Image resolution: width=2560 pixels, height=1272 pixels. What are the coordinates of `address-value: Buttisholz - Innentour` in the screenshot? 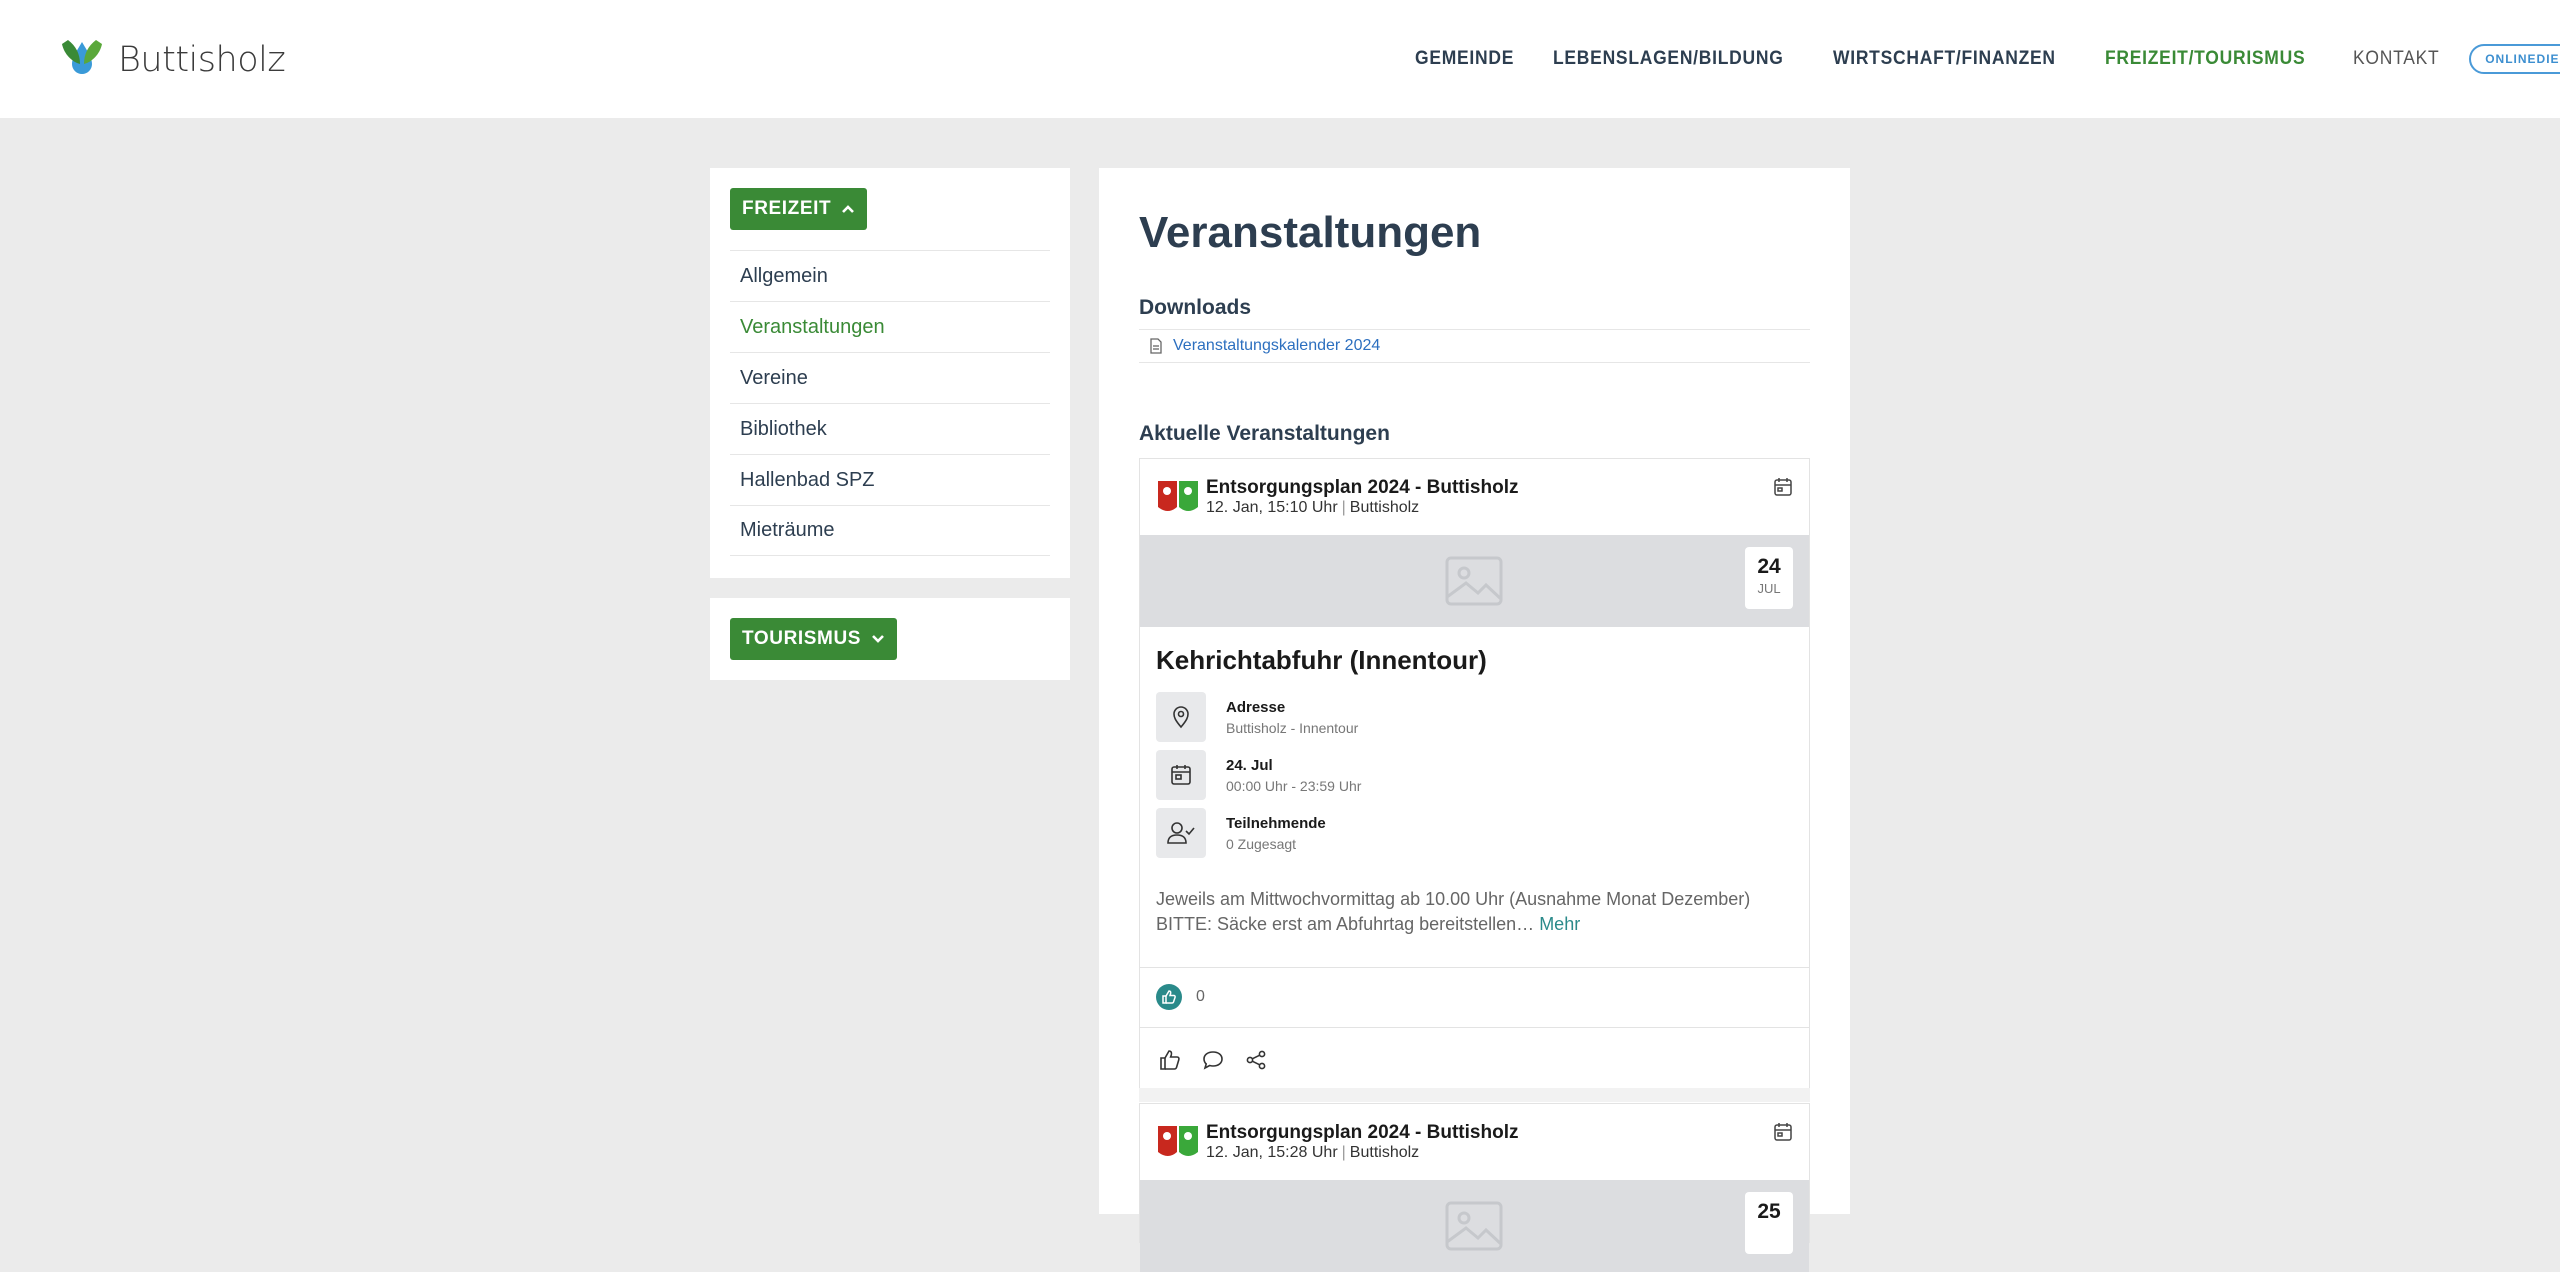 It's located at (1292, 727).